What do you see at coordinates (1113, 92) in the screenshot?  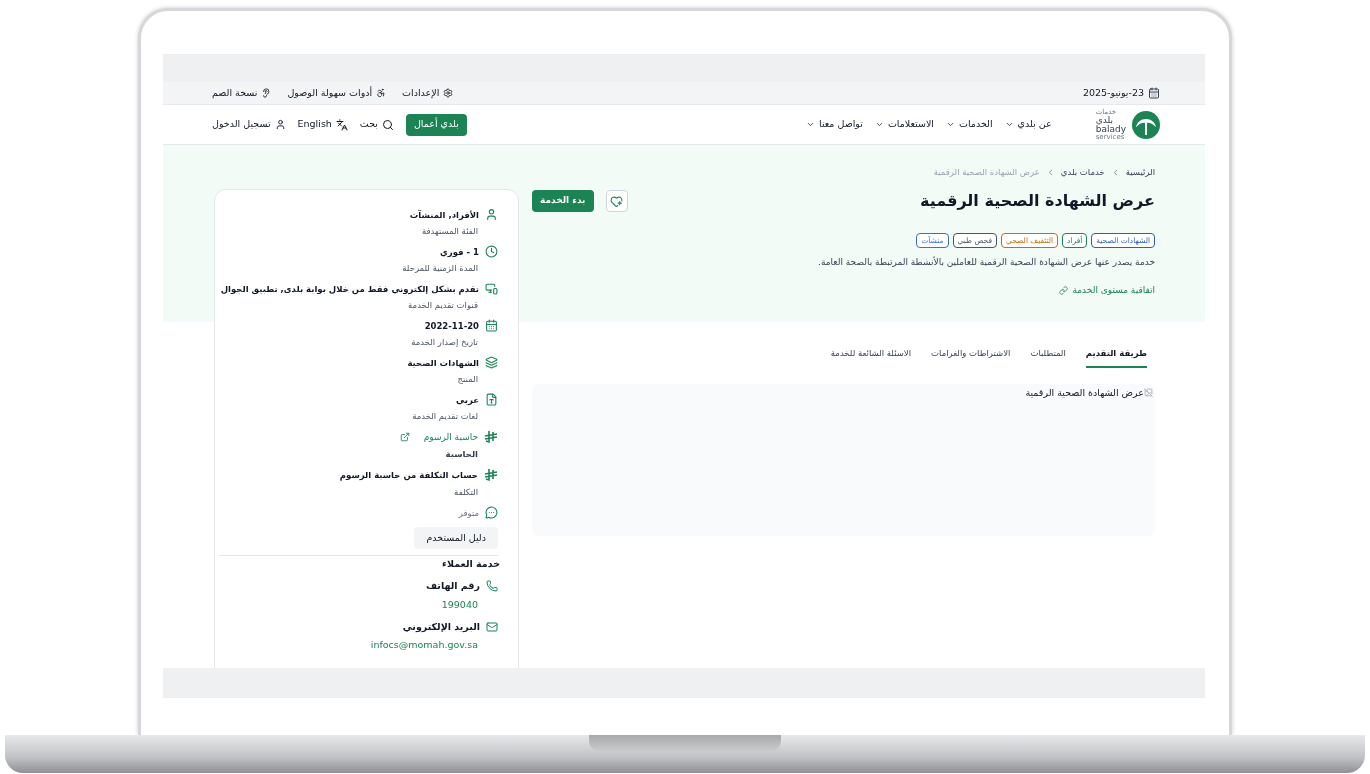 I see `current-date: 23-يونيو-2025` at bounding box center [1113, 92].